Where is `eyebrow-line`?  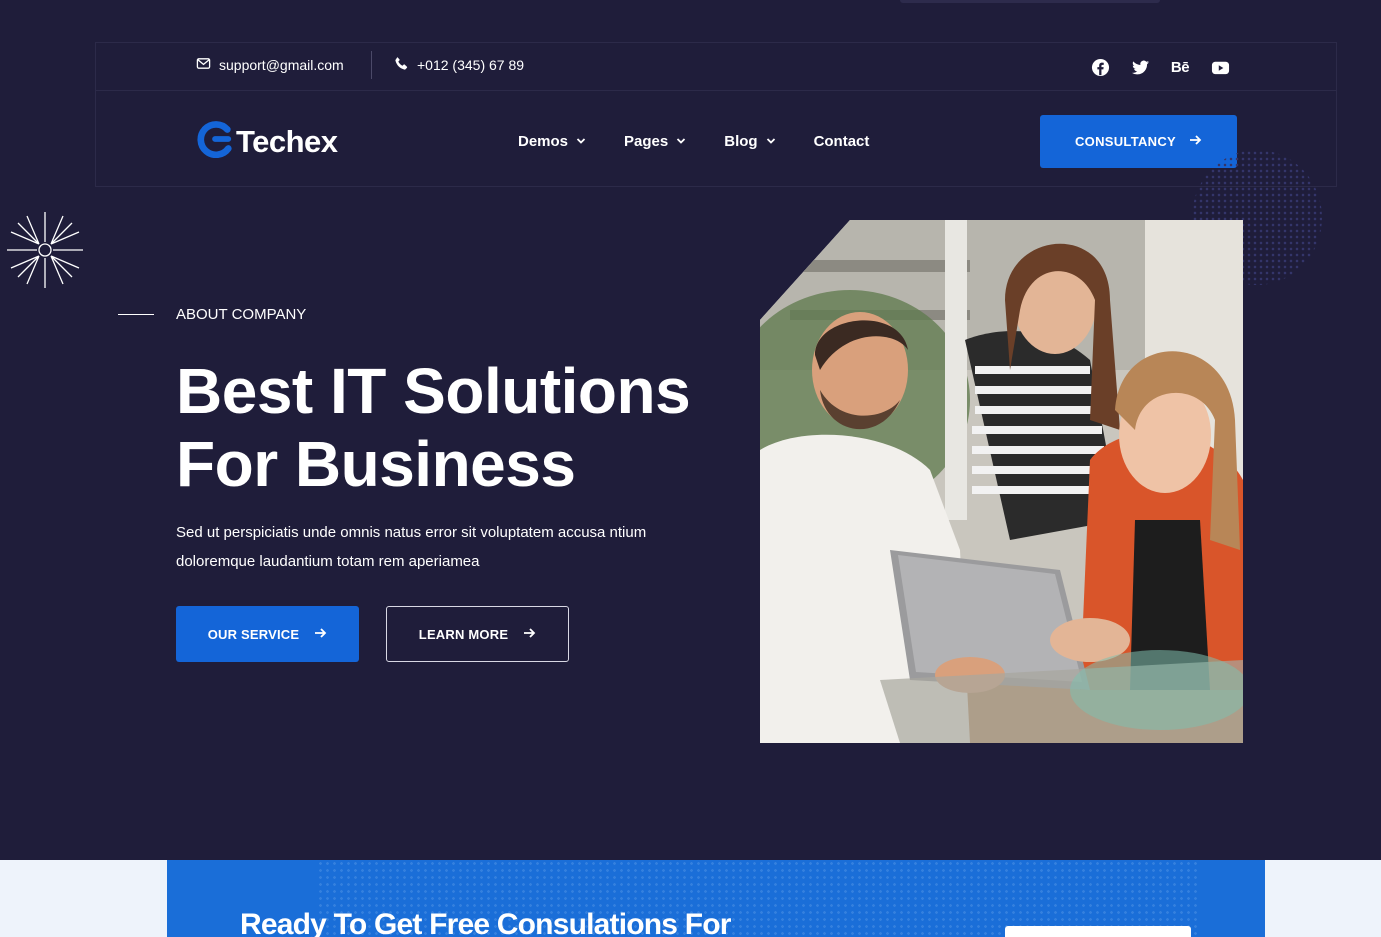 eyebrow-line is located at coordinates (136, 314).